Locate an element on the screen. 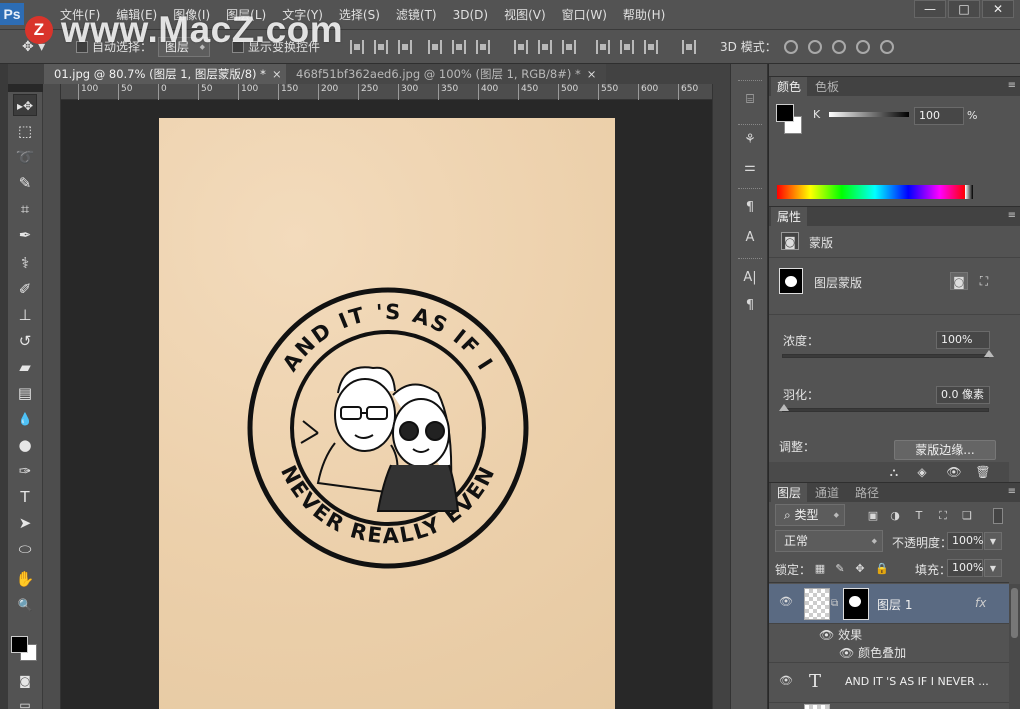  fill-input: 100% is located at coordinates (965, 568).